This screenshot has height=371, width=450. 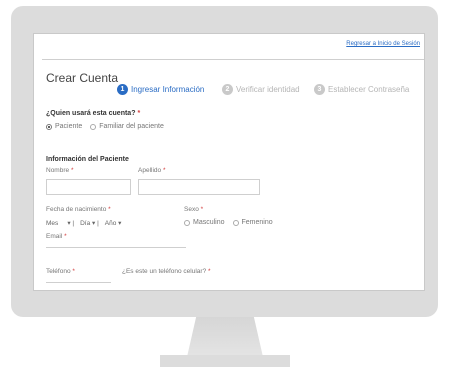 I want to click on step-1: 1 Ingresar Información, so click(x=160, y=89).